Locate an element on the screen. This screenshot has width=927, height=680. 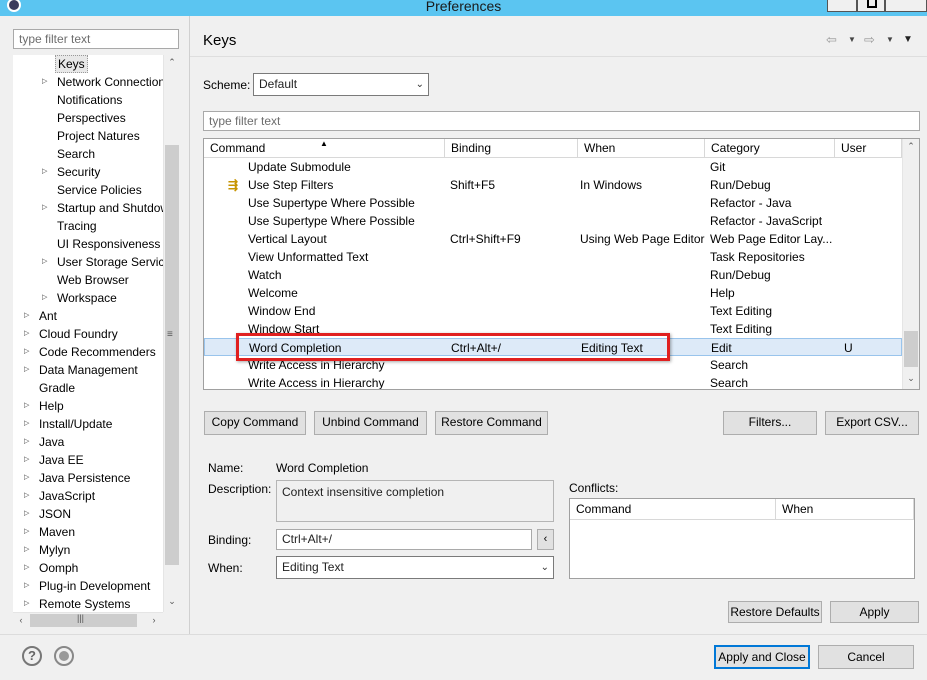
tree-item: ▷ JSON is located at coordinates (88, 514).